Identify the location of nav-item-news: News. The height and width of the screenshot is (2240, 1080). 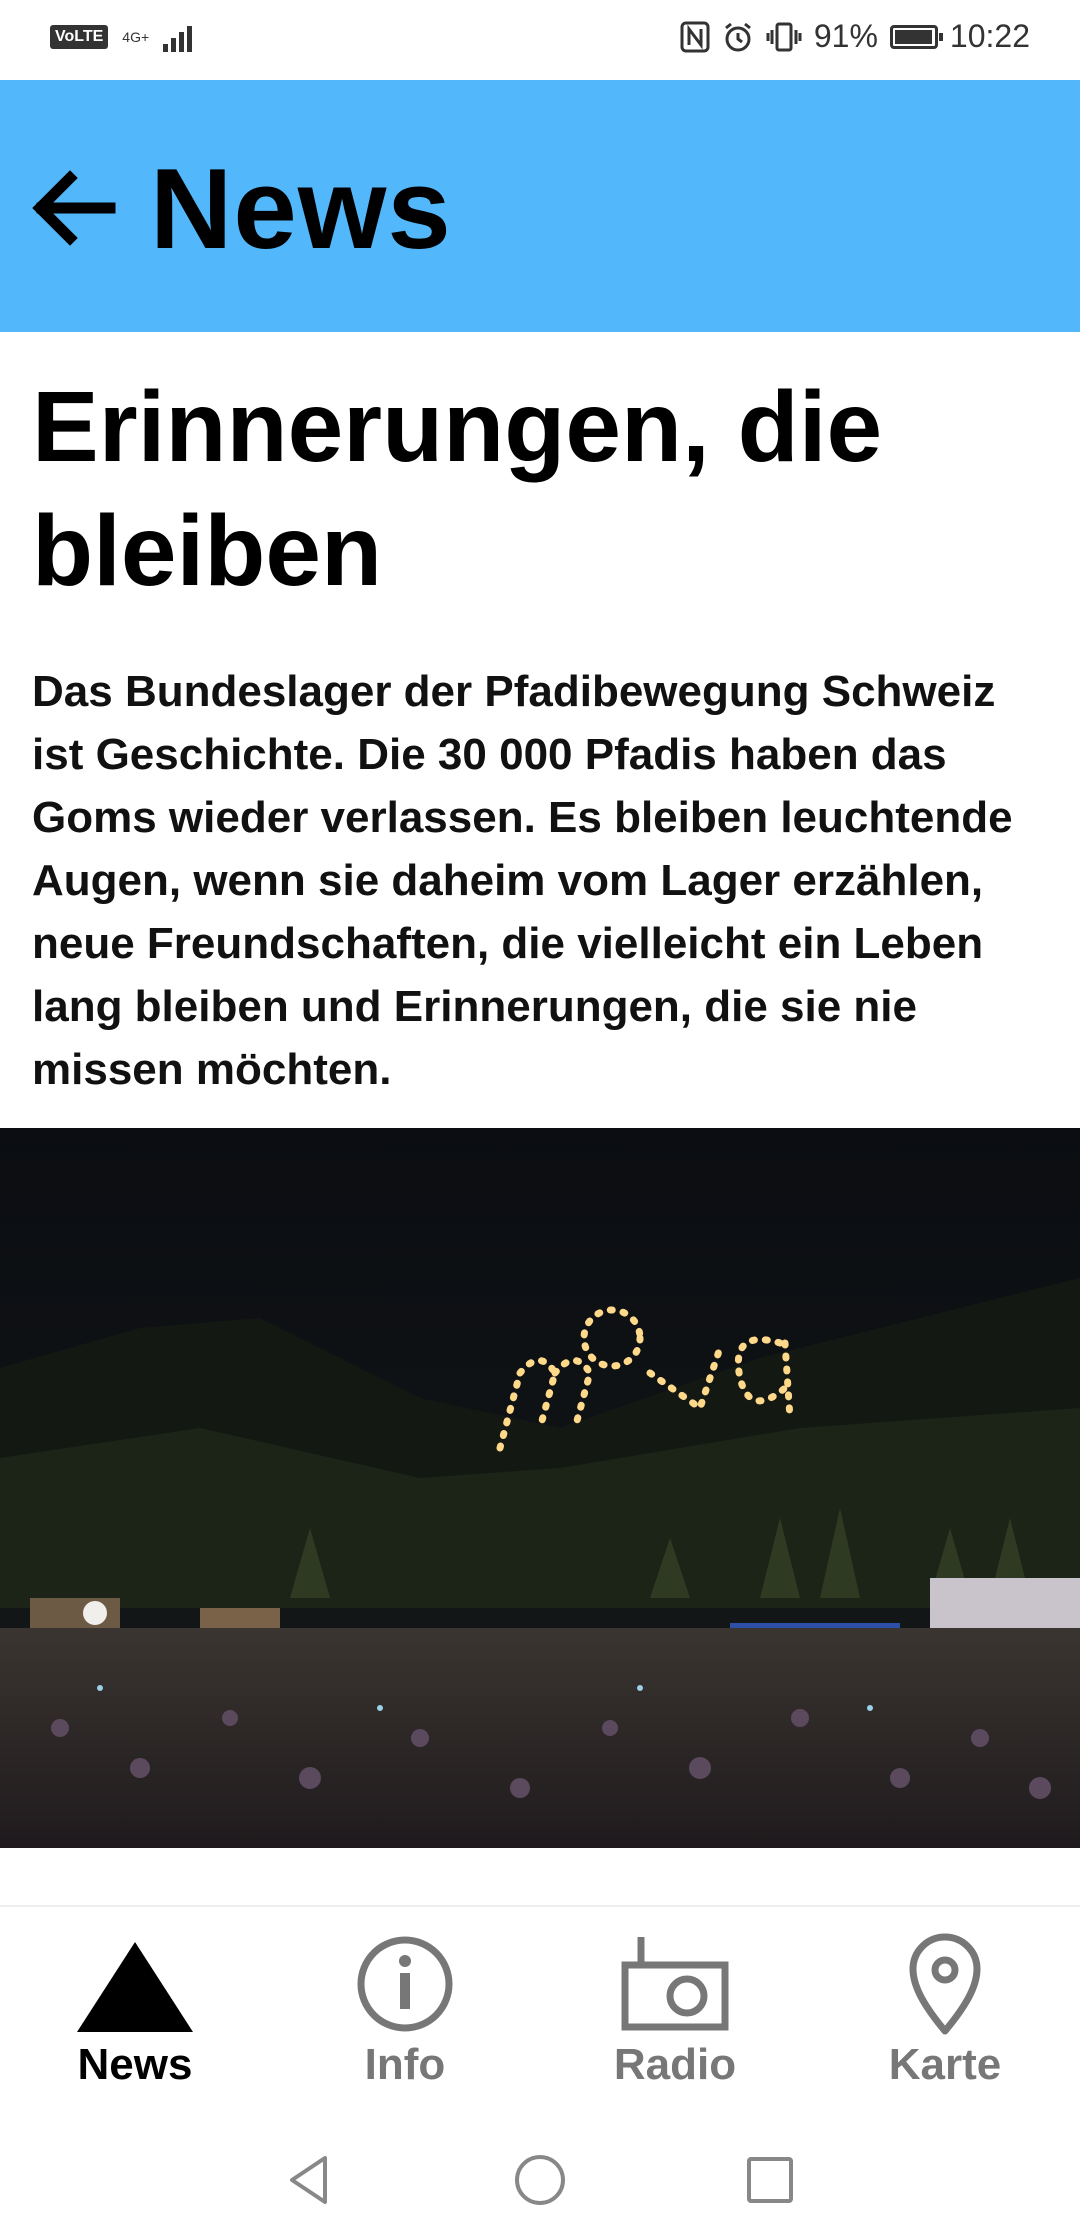
(135, 2012).